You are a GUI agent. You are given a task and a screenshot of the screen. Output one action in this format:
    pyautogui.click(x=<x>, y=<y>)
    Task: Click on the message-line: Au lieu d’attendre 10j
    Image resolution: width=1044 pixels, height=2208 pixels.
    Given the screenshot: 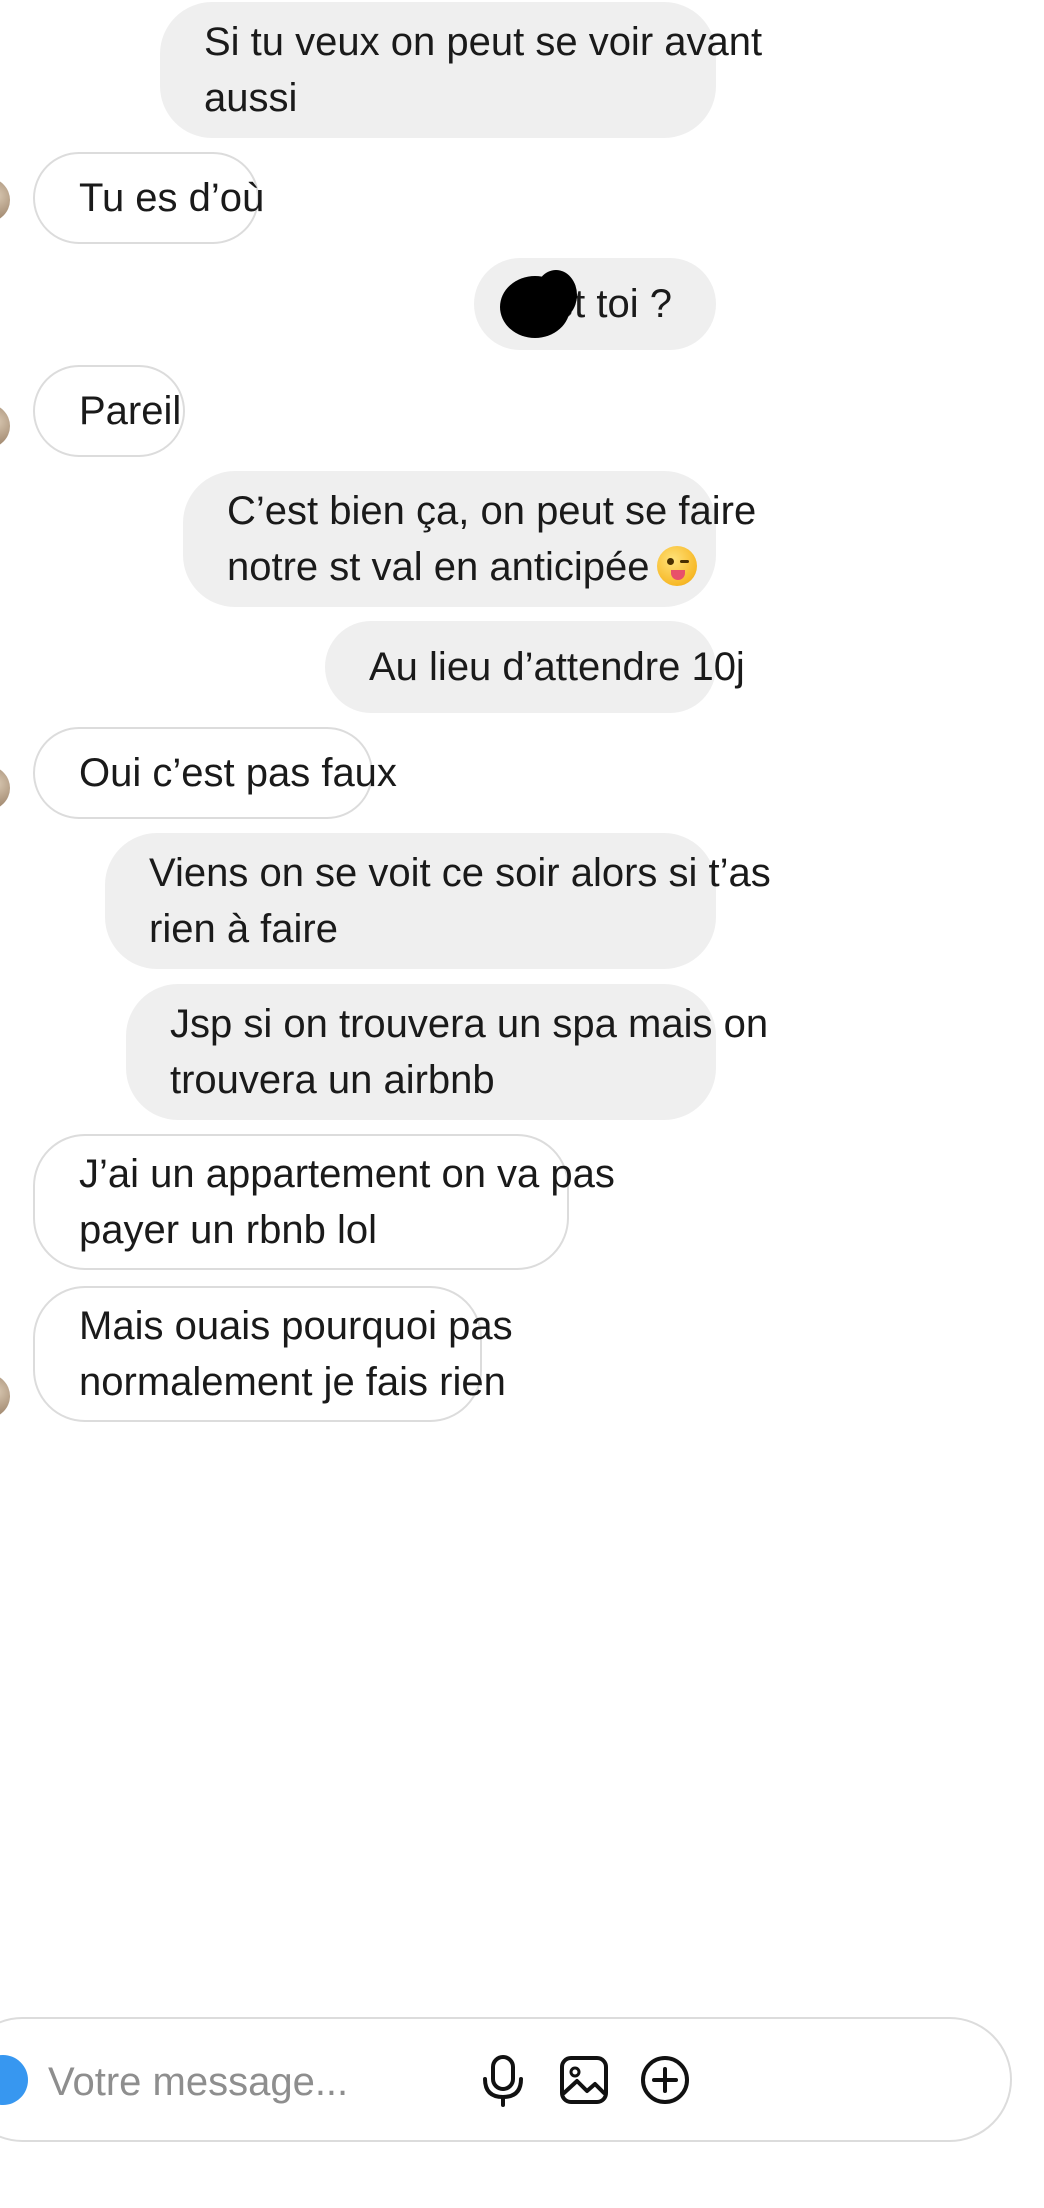 What is the action you would take?
    pyautogui.click(x=557, y=667)
    